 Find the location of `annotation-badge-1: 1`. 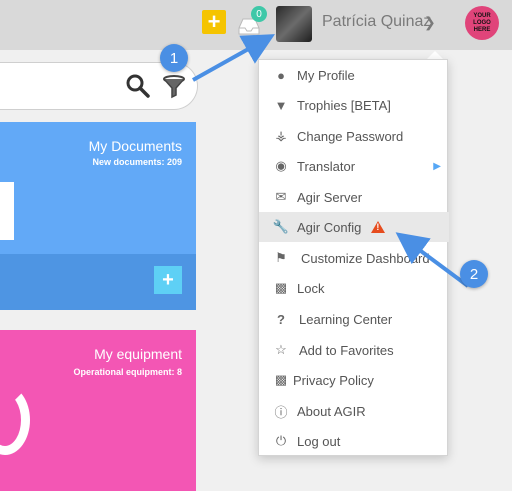

annotation-badge-1: 1 is located at coordinates (174, 58).